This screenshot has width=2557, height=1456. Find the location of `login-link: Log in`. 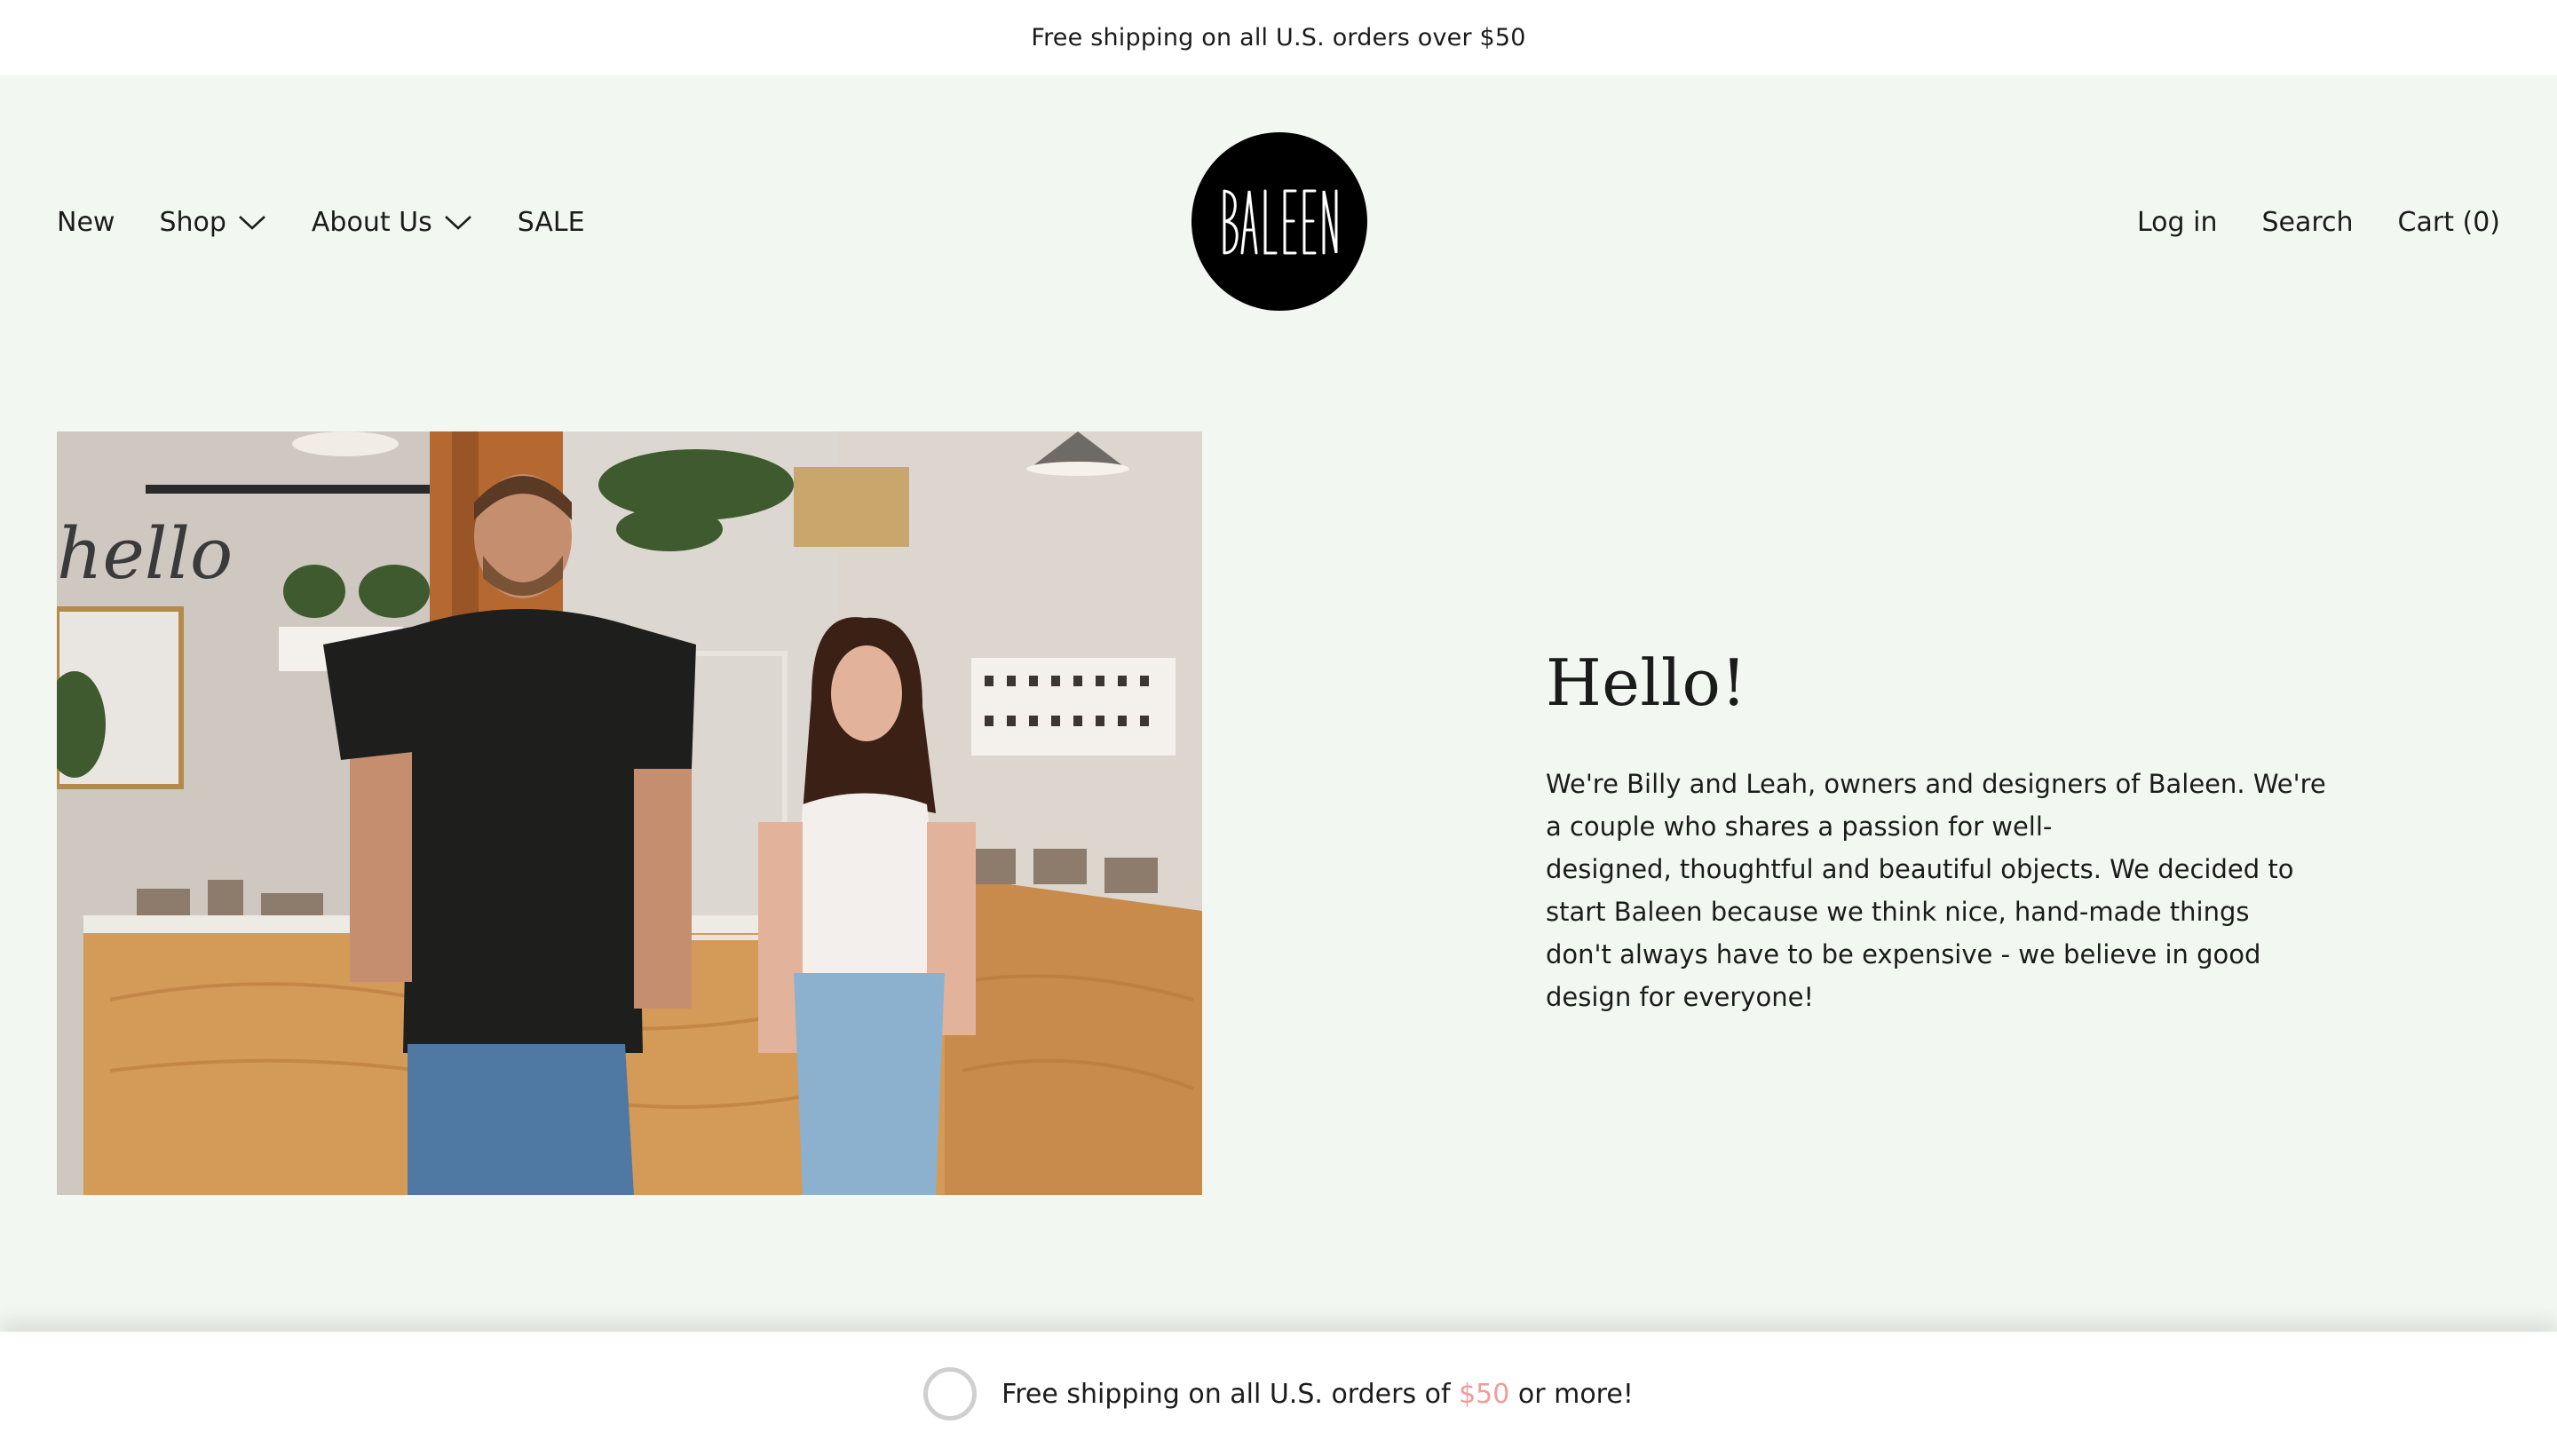

login-link: Log in is located at coordinates (2177, 222).